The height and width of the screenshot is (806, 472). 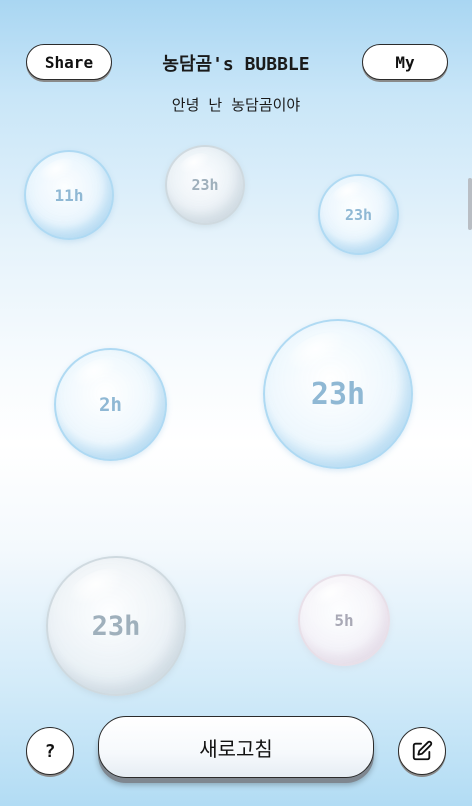 I want to click on bubble-time-label: 11h, so click(x=69, y=195).